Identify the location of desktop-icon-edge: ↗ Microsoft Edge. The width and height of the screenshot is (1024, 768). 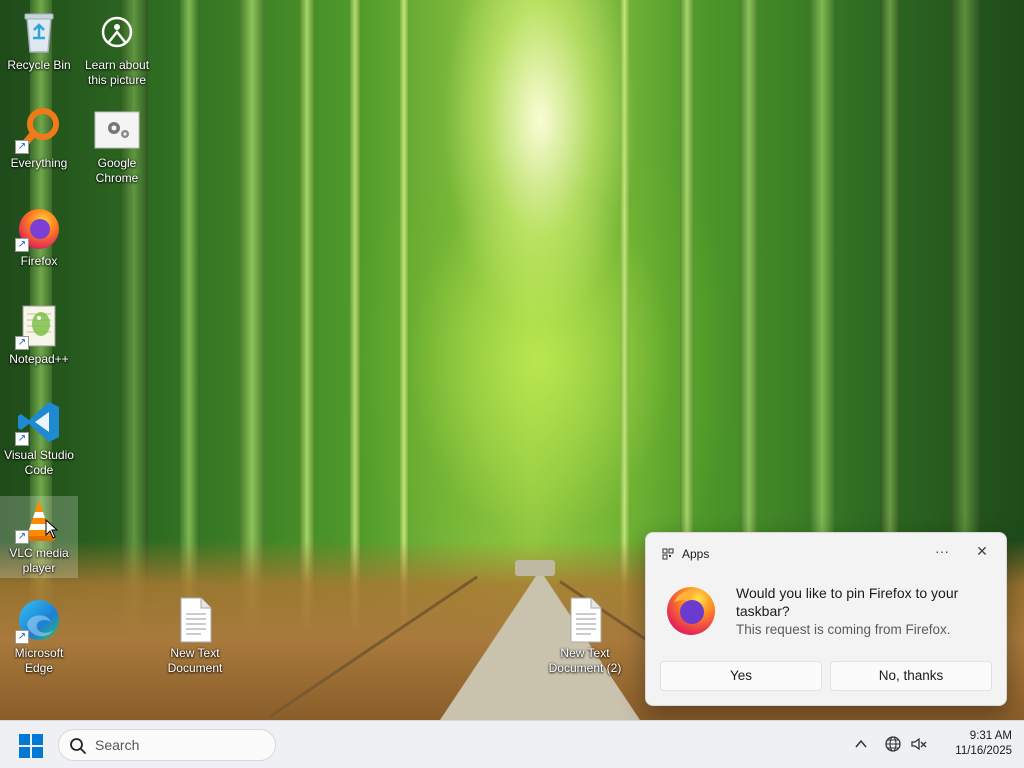
(39, 636).